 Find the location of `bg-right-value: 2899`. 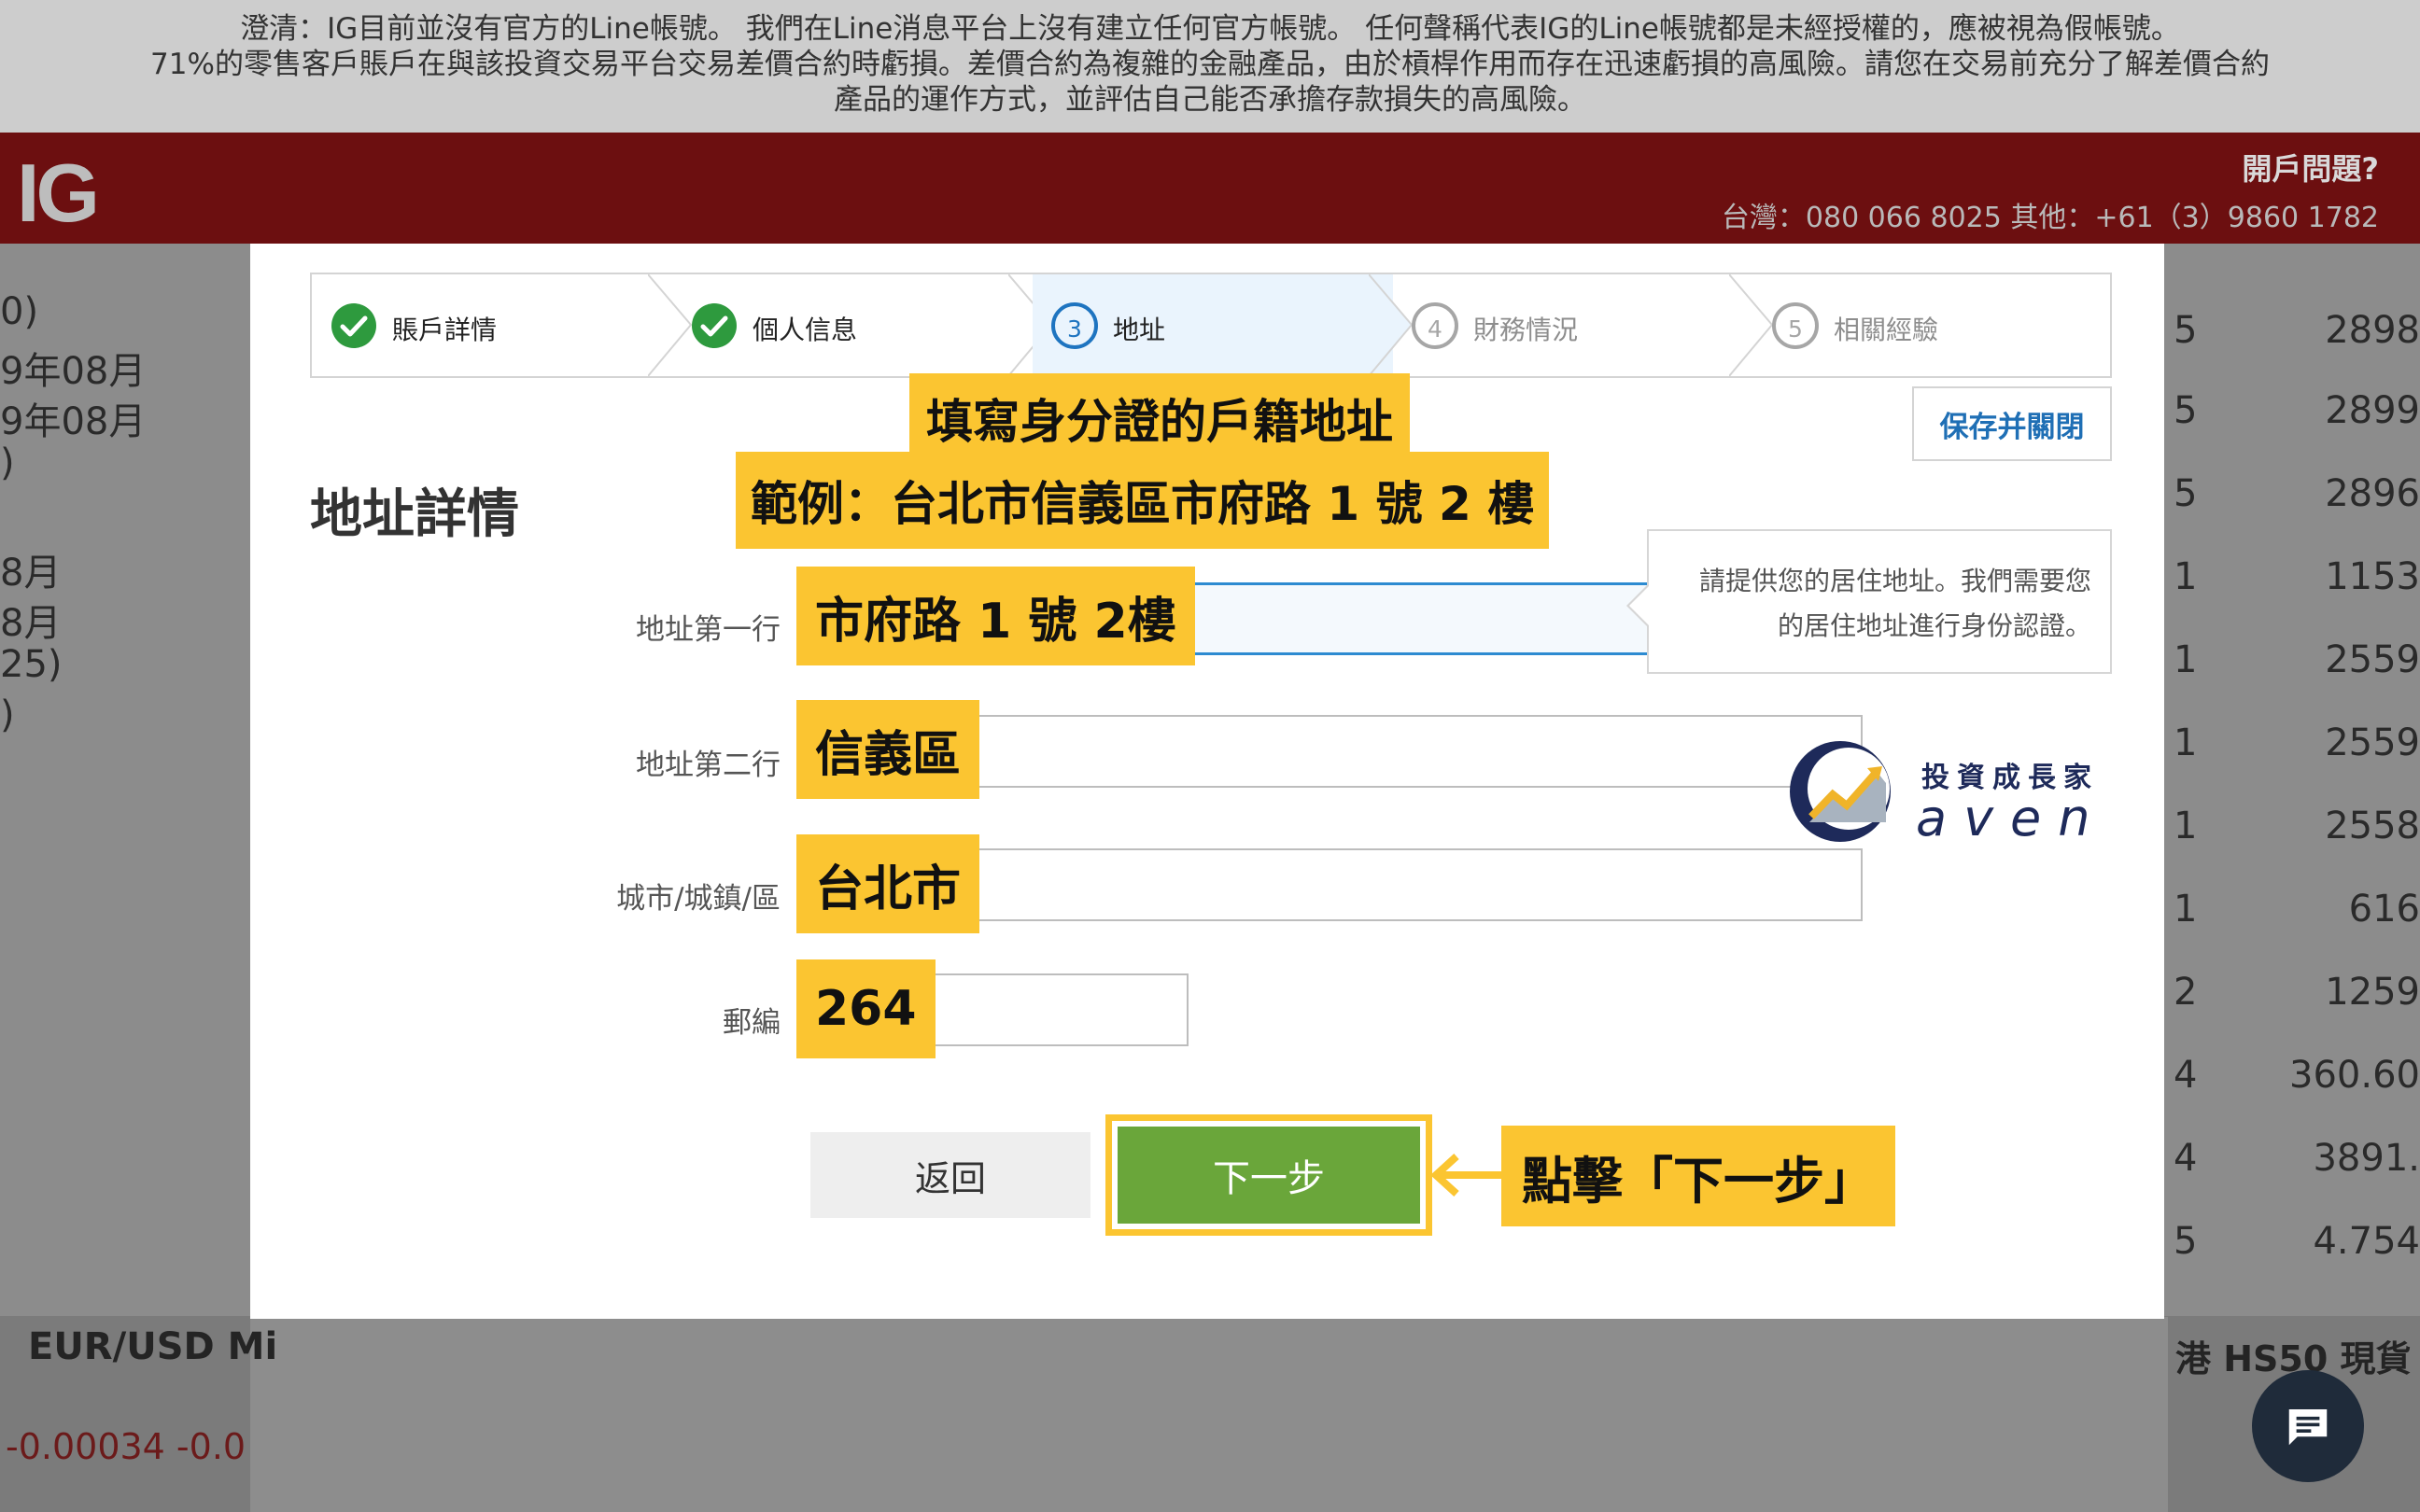

bg-right-value: 2899 is located at coordinates (2372, 410).